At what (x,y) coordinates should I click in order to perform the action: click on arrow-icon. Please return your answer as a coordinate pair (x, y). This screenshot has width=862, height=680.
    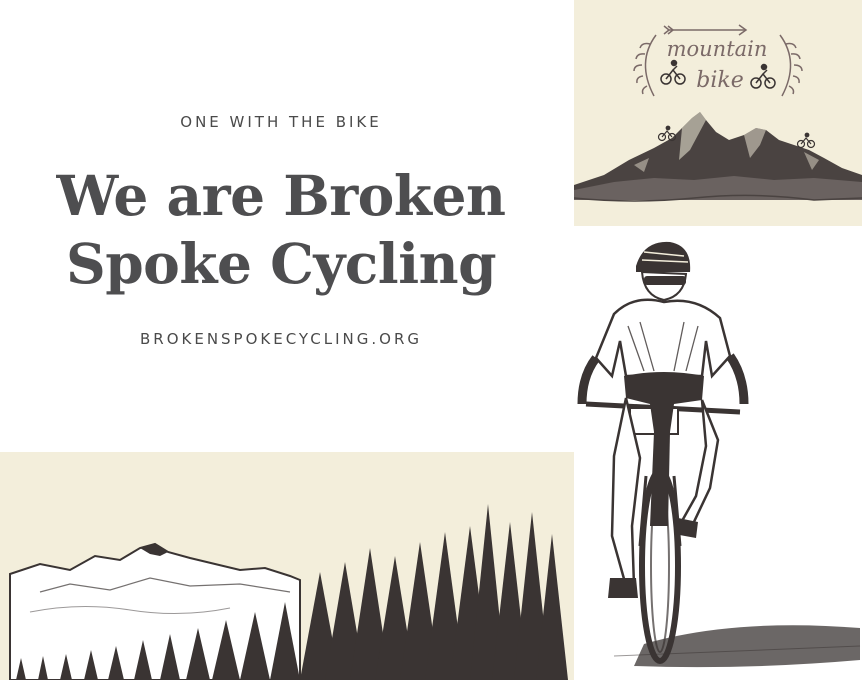
    Looking at the image, I should click on (705, 30).